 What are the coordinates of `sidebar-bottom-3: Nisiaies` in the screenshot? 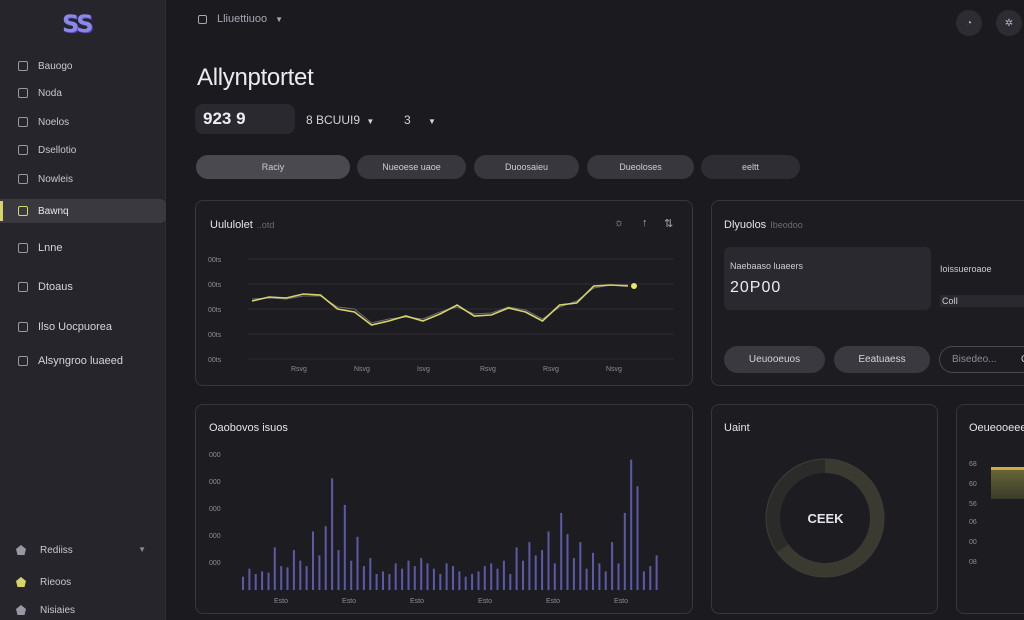 It's located at (83, 609).